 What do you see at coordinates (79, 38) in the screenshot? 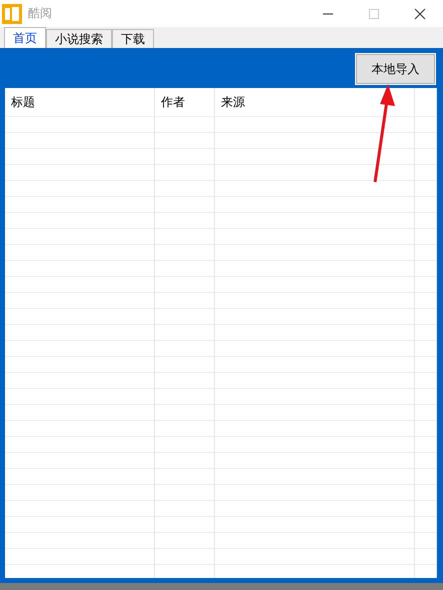
I see `tab: 小说搜索` at bounding box center [79, 38].